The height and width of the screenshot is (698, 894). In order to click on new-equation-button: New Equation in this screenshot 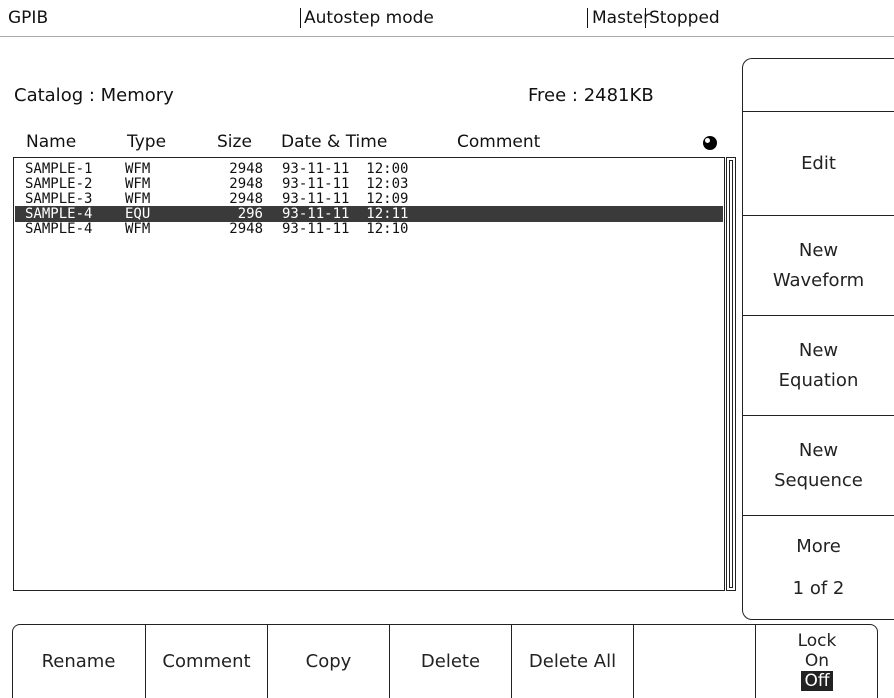, I will do `click(818, 365)`.